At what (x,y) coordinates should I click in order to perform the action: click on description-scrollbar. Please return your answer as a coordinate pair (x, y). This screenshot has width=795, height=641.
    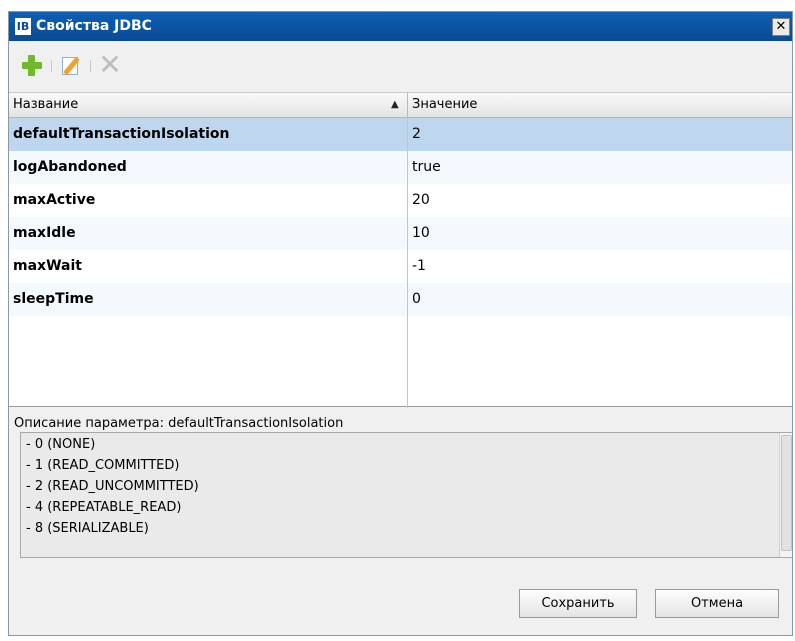
    Looking at the image, I should click on (785, 495).